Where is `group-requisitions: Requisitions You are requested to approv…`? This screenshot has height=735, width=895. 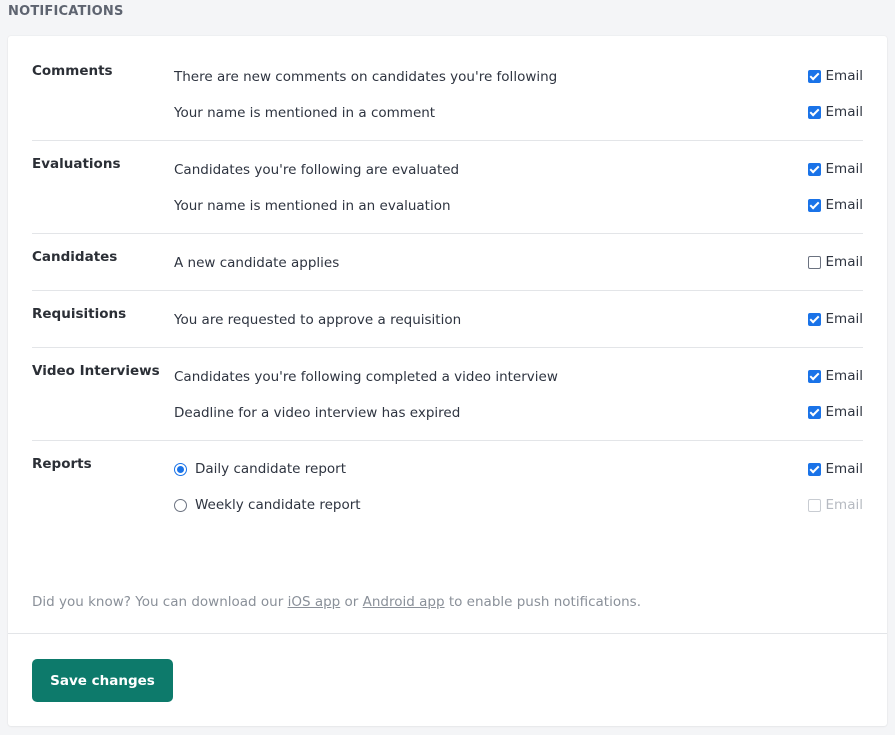 group-requisitions: Requisitions You are requested to approv… is located at coordinates (447, 319).